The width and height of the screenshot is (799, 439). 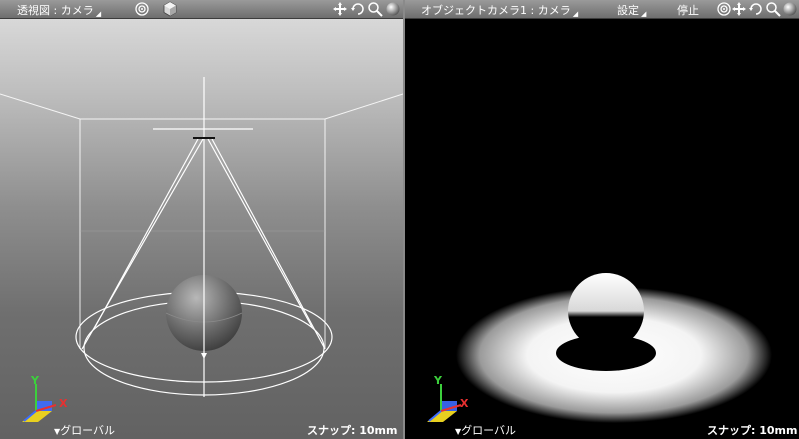 What do you see at coordinates (496, 10) in the screenshot?
I see `camera-view-label: オブジェクトカメラ1 : カメラ` at bounding box center [496, 10].